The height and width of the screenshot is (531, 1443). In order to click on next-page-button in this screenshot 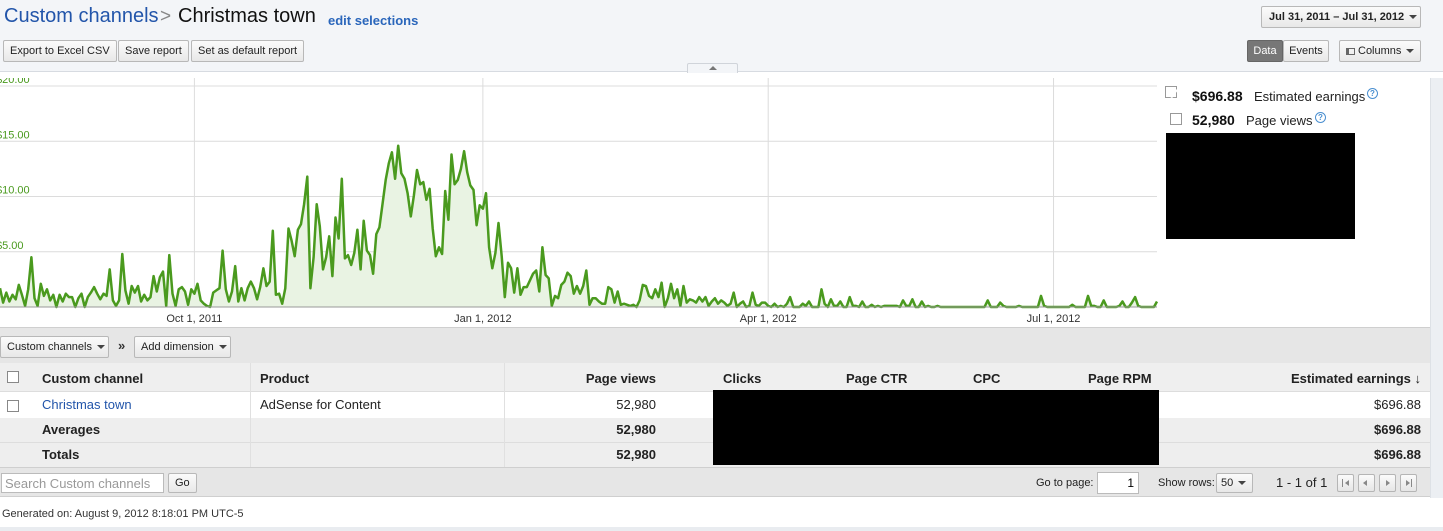, I will do `click(1387, 483)`.